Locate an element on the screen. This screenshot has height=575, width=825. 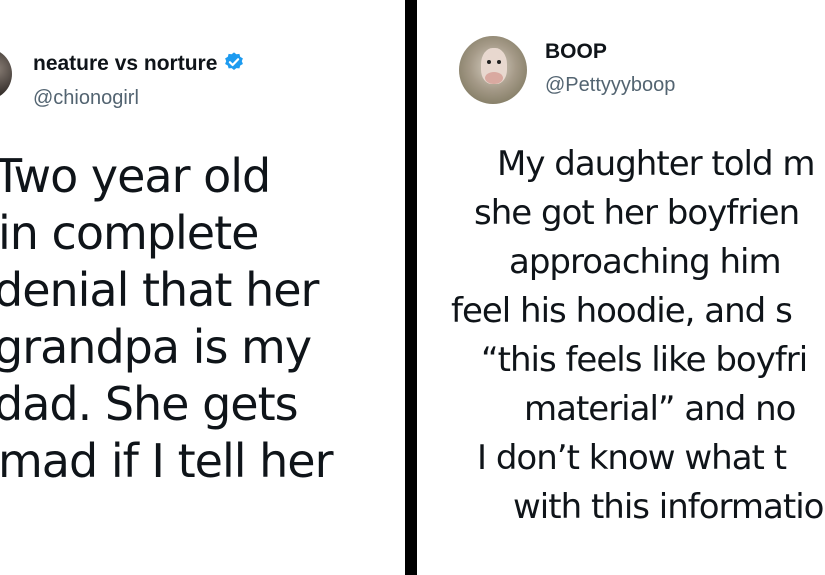
verified-badge-icon is located at coordinates (234, 61).